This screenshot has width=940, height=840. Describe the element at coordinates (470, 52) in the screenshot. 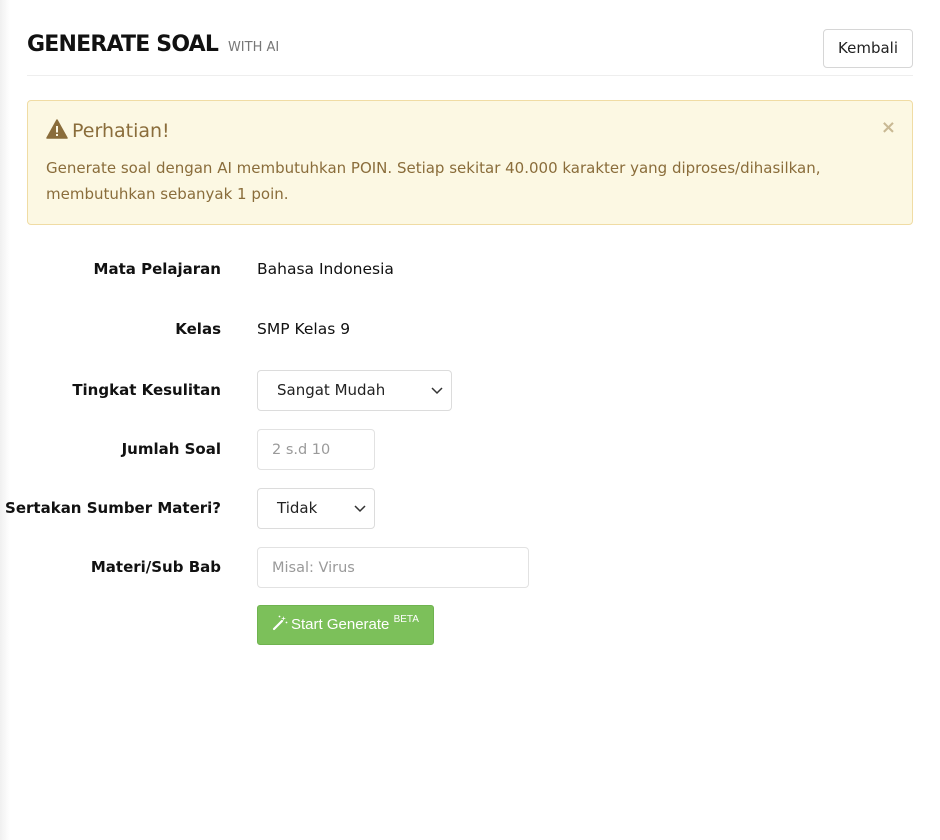

I see `page-header: GENERATE SOAL WITH AI Kembali` at that location.